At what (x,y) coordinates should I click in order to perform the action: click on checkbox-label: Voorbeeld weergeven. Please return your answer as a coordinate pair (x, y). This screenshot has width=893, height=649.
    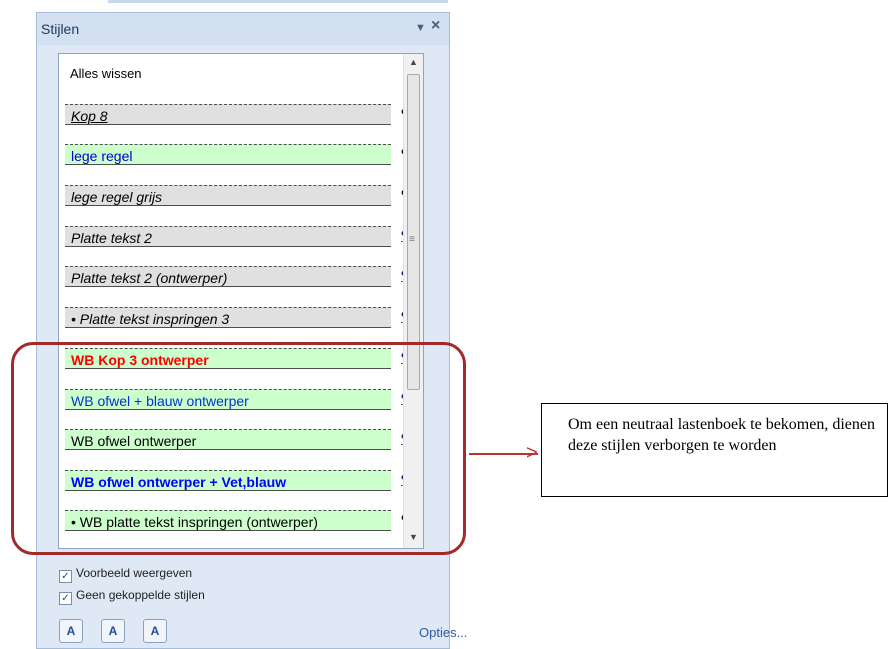
    Looking at the image, I should click on (134, 573).